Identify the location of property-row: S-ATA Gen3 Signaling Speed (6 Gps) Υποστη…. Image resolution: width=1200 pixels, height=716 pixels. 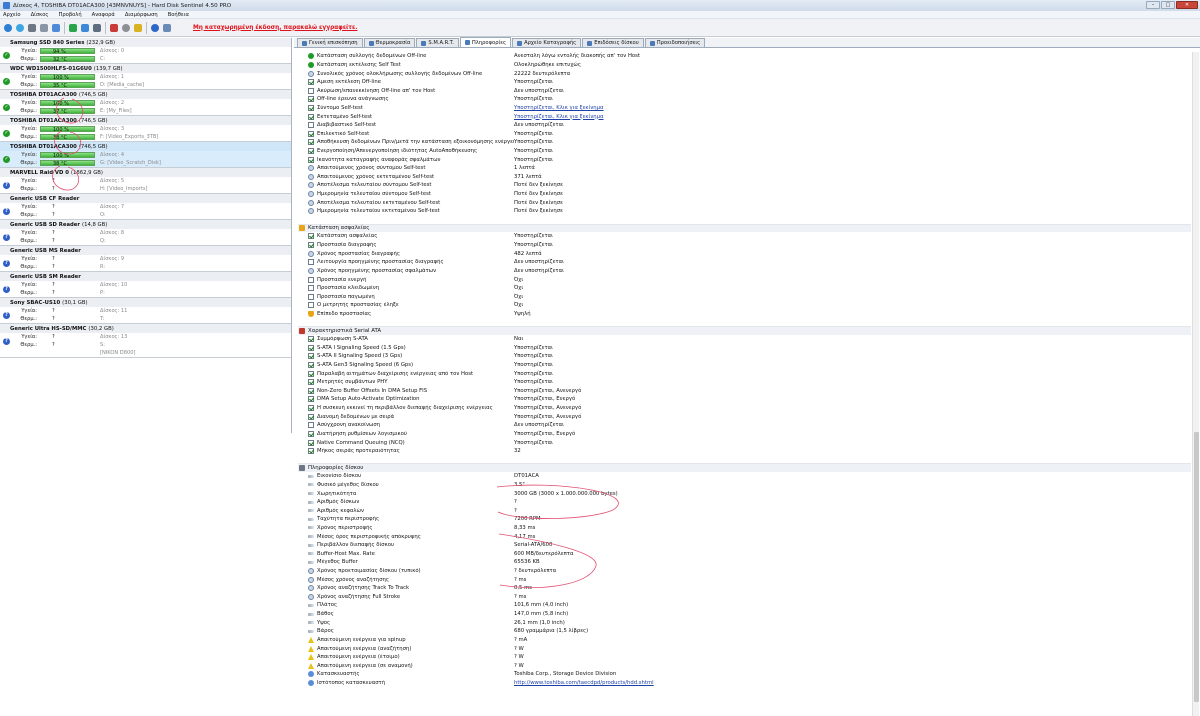
(744, 365).